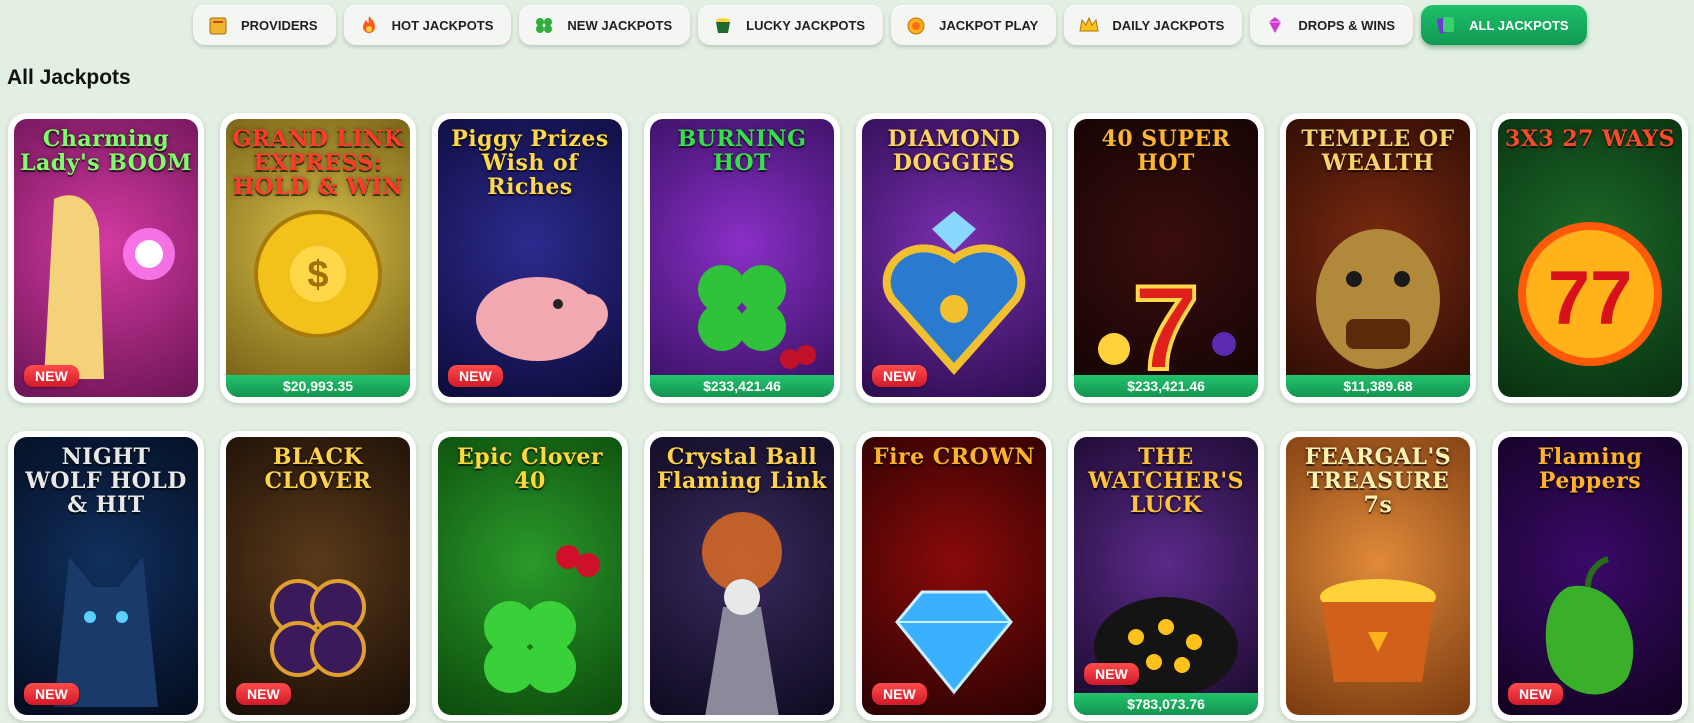 This screenshot has width=1694, height=723. Describe the element at coordinates (106, 151) in the screenshot. I see `game-logo-title: Charming Lady's BOOM` at that location.